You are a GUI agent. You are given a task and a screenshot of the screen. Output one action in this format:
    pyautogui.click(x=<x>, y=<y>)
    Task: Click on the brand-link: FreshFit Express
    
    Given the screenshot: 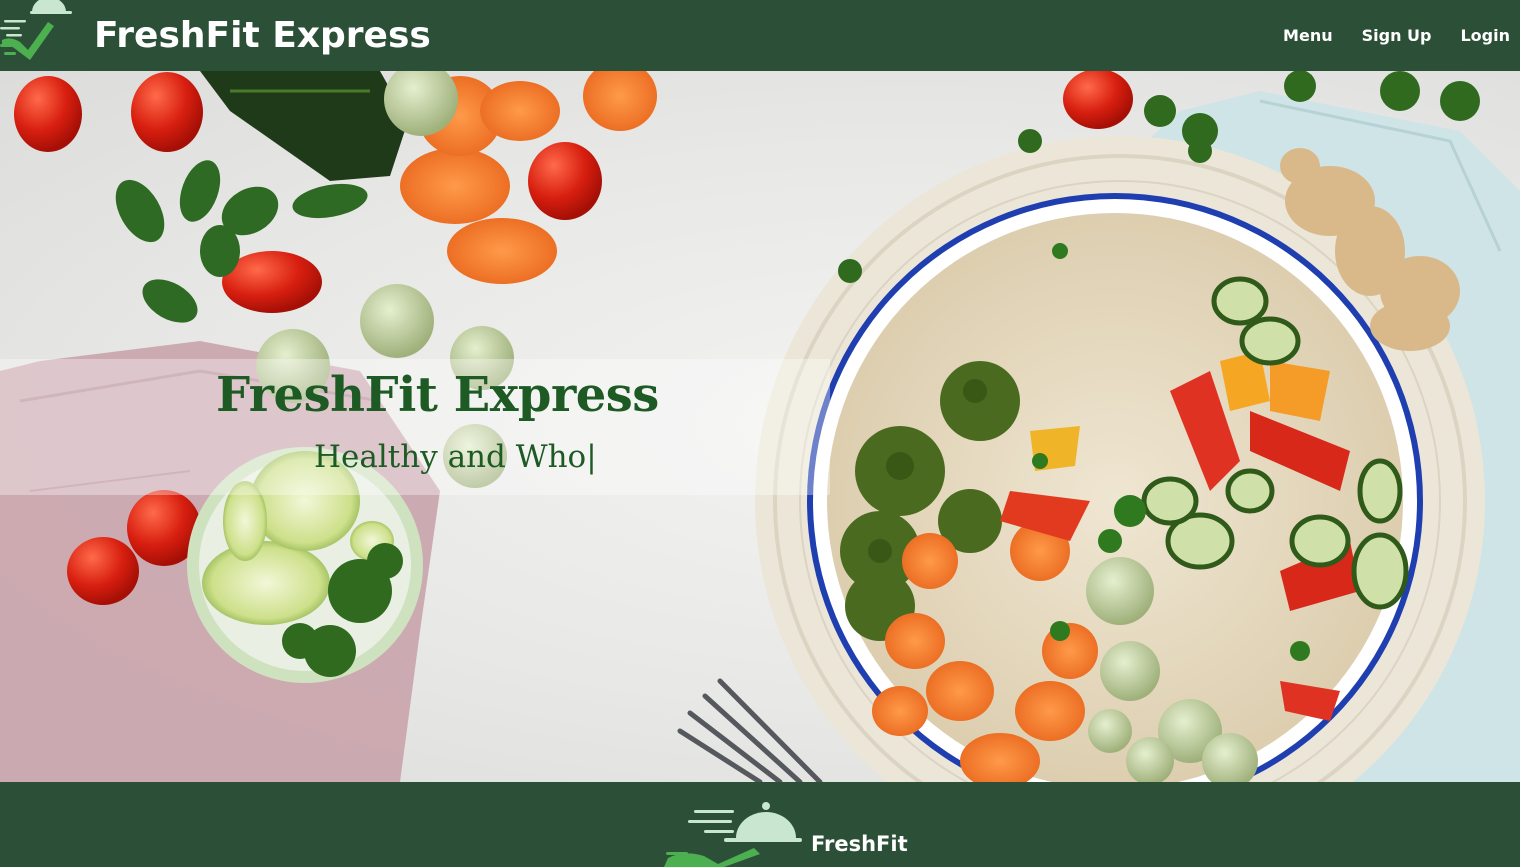 What is the action you would take?
    pyautogui.click(x=215, y=35)
    